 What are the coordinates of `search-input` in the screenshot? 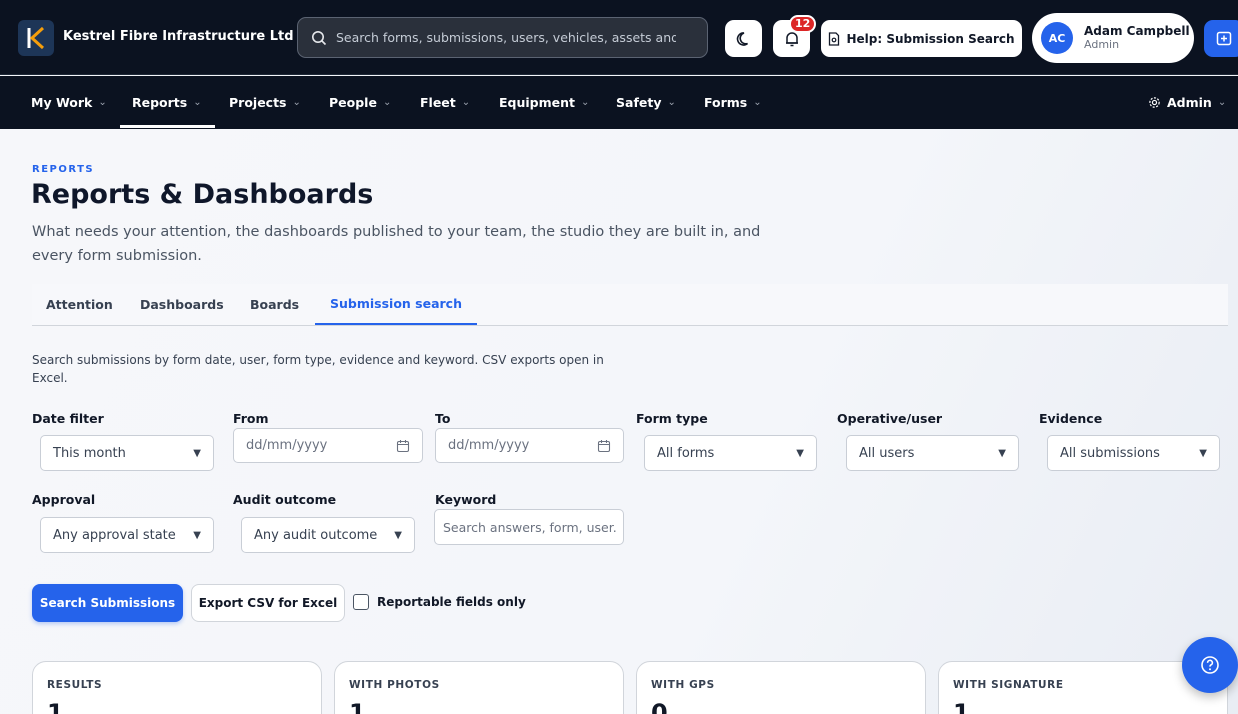 It's located at (506, 37).